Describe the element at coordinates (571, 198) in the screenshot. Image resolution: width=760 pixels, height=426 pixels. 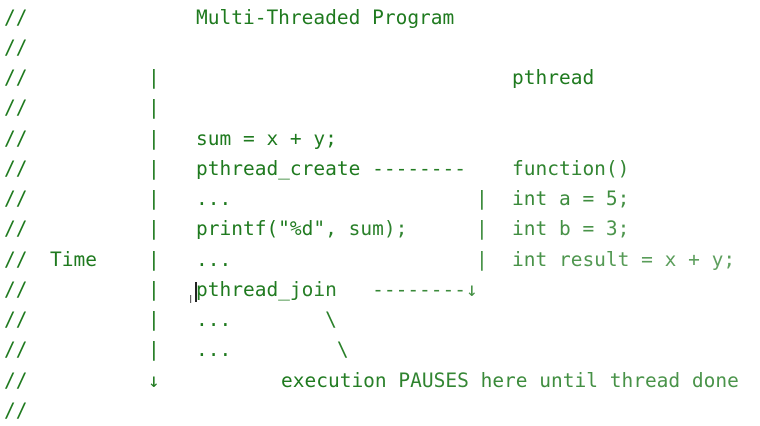
I see `thread-code: int a = 5;` at that location.